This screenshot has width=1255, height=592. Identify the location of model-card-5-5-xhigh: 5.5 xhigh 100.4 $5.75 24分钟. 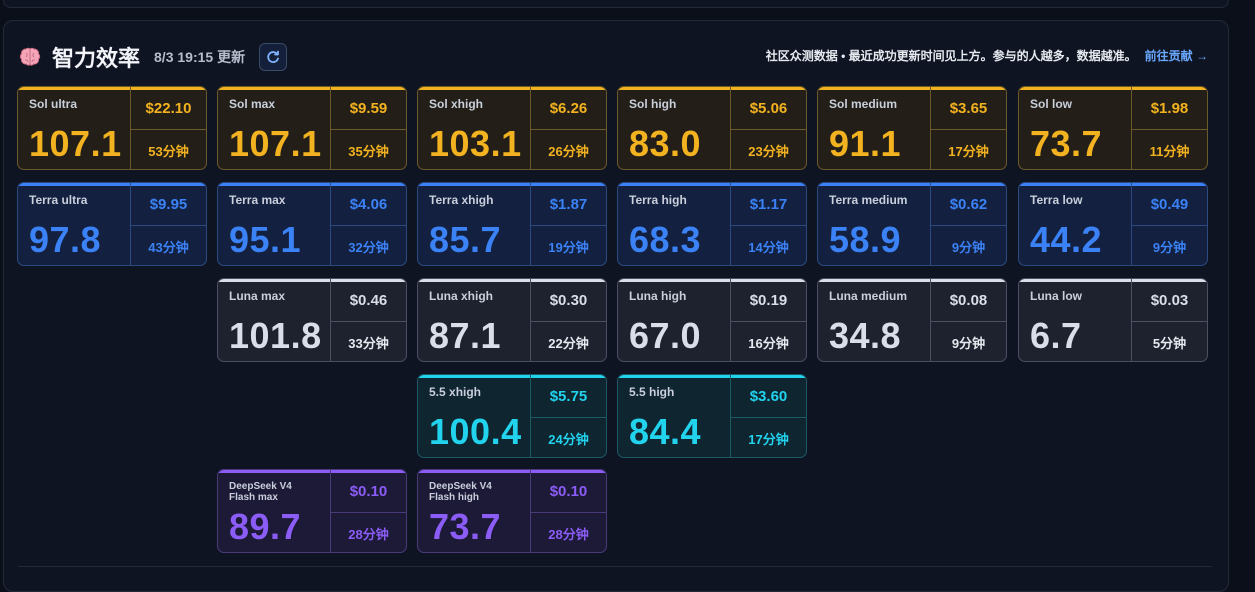
(512, 416).